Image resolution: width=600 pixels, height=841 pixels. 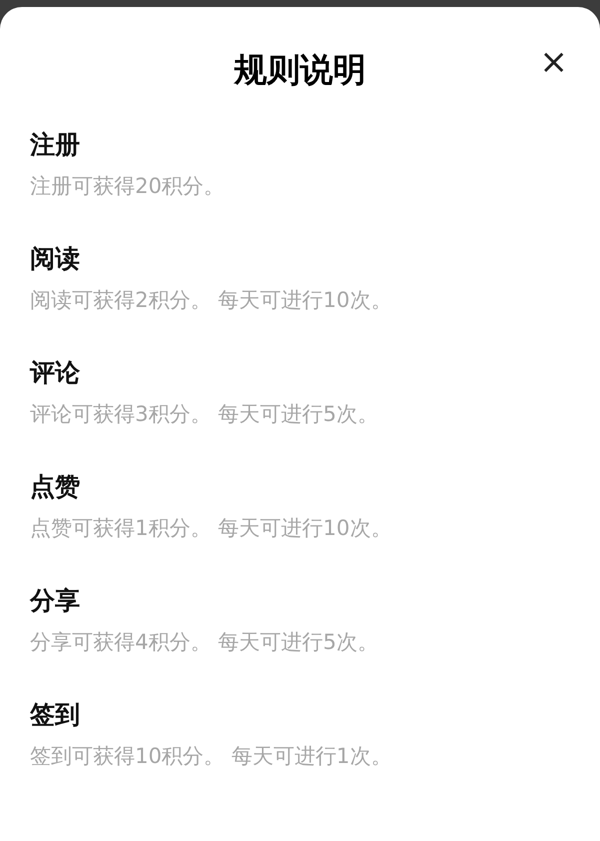 What do you see at coordinates (211, 528) in the screenshot?
I see `rule-description: 点赞可获得1积分。 每天可进行10次。` at bounding box center [211, 528].